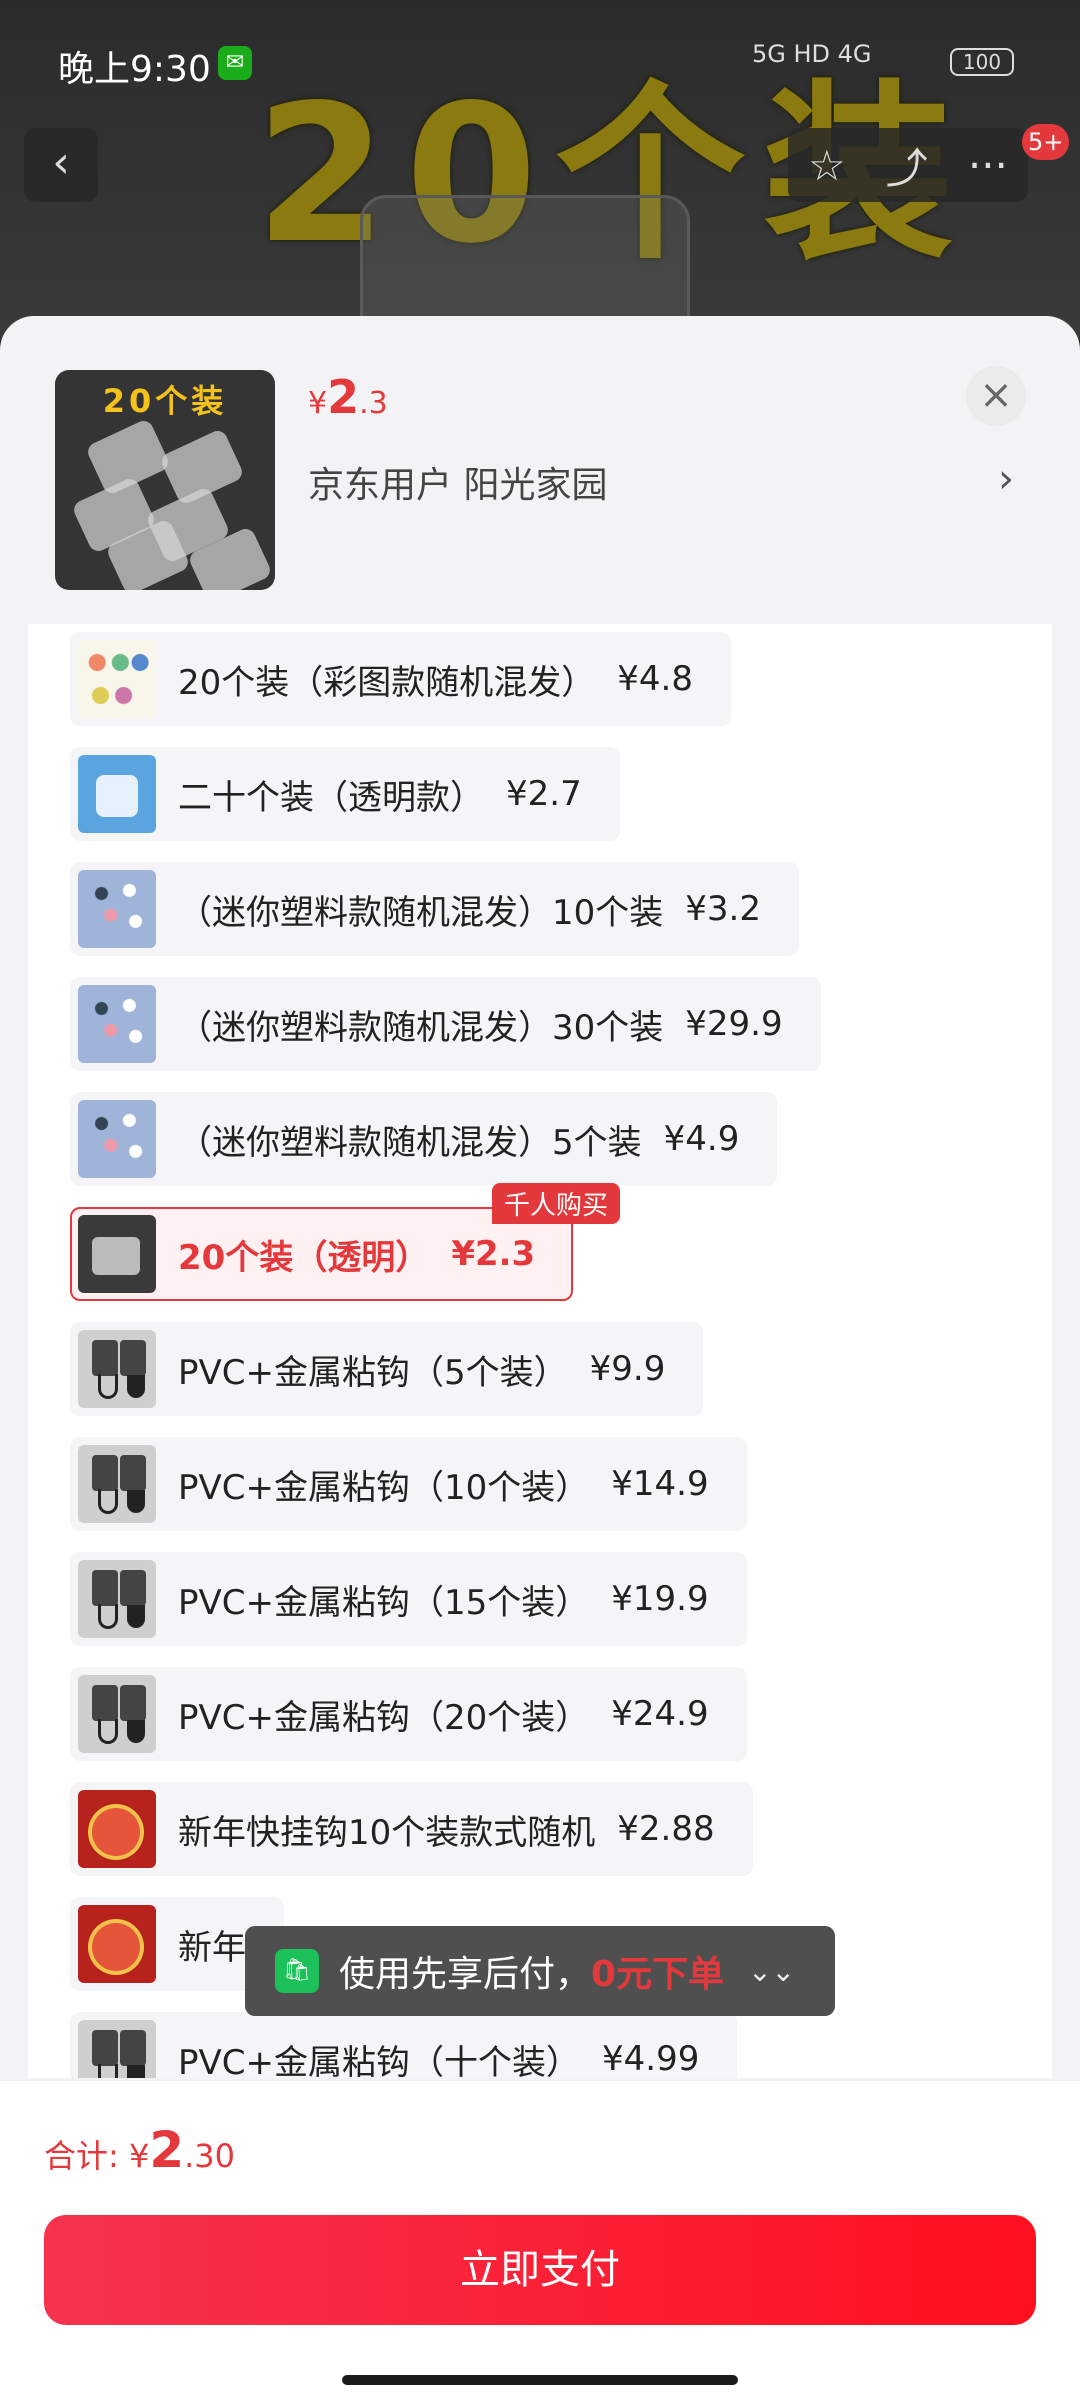  Describe the element at coordinates (379, 2060) in the screenshot. I see `option-label: PVC+金属粘钩（十个装）` at that location.